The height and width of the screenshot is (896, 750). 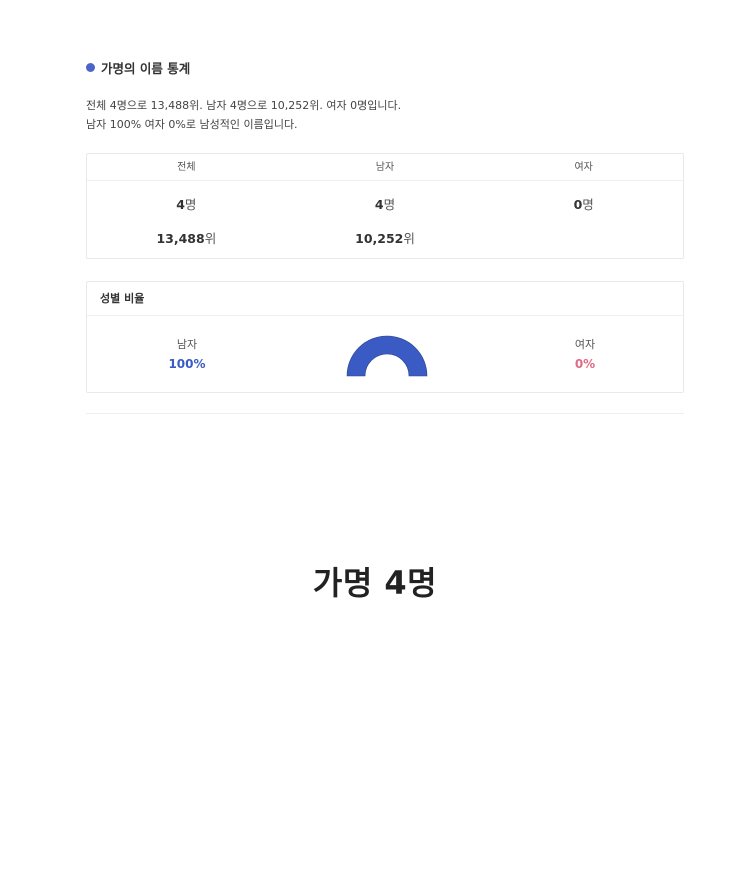 I want to click on gauge-male-arc, so click(x=387, y=356).